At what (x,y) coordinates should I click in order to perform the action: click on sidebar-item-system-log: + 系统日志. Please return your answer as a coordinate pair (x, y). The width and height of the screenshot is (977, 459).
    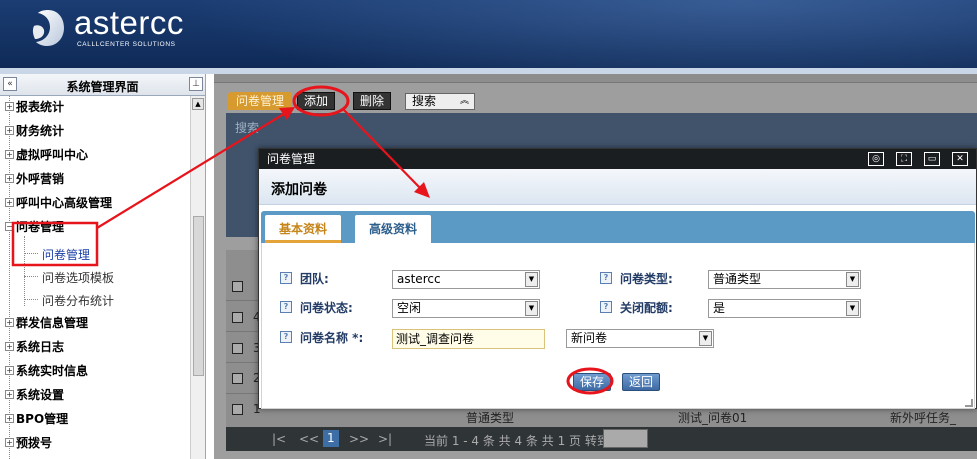
    Looking at the image, I should click on (32, 349).